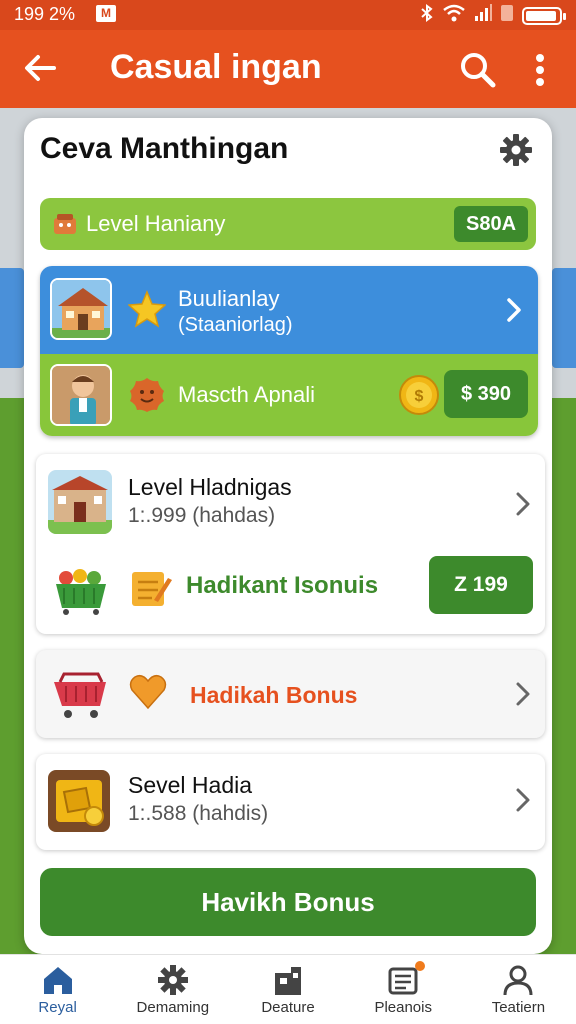 This screenshot has height=1024, width=576. Describe the element at coordinates (518, 980) in the screenshot. I see `profile-icon` at that location.